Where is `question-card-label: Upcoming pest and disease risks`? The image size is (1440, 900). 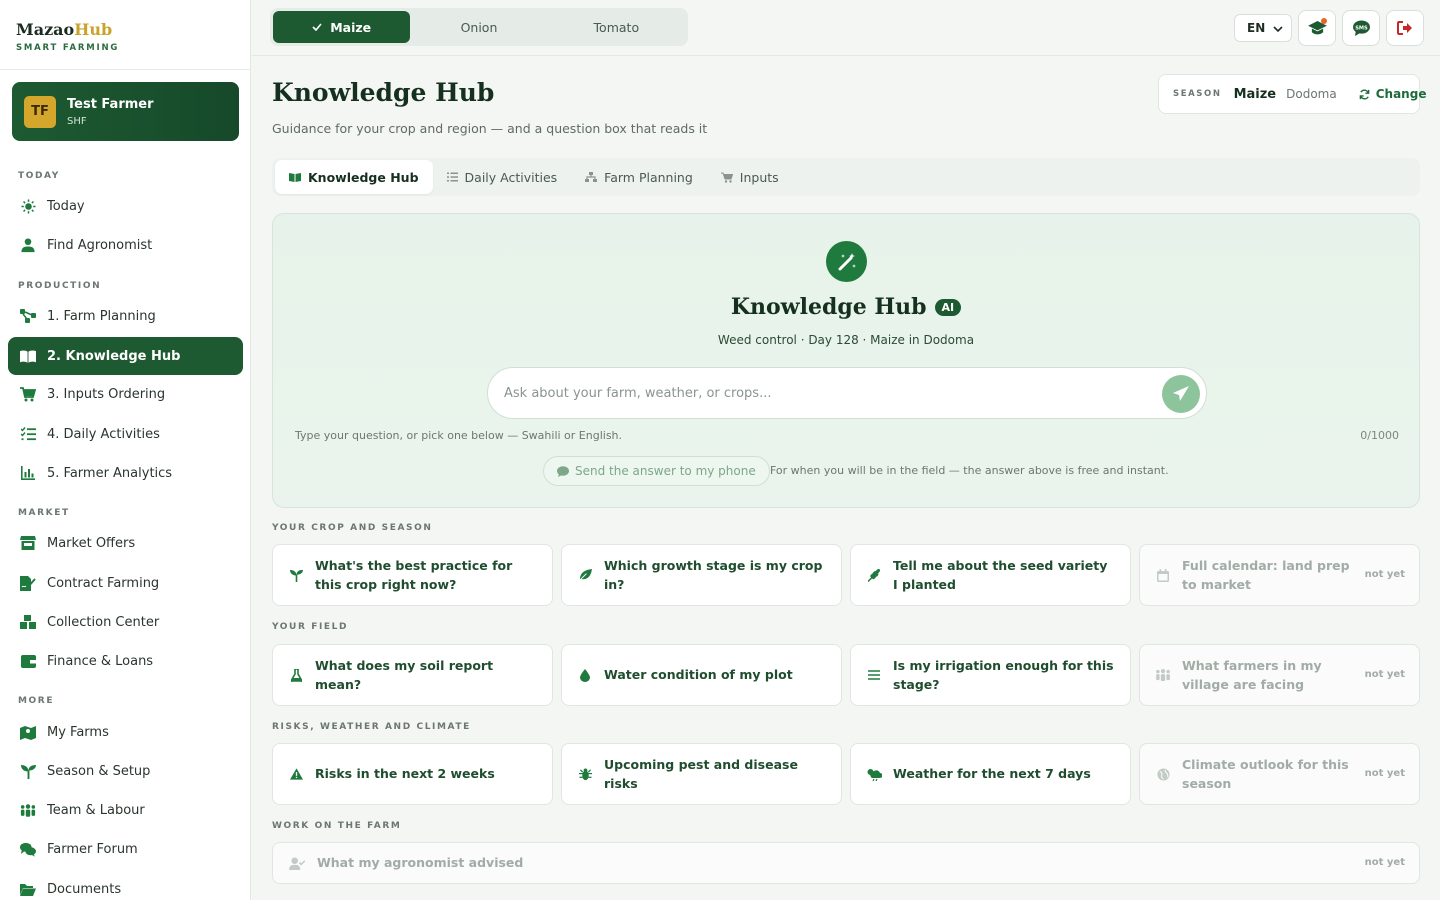
question-card-label: Upcoming pest and disease risks is located at coordinates (701, 773).